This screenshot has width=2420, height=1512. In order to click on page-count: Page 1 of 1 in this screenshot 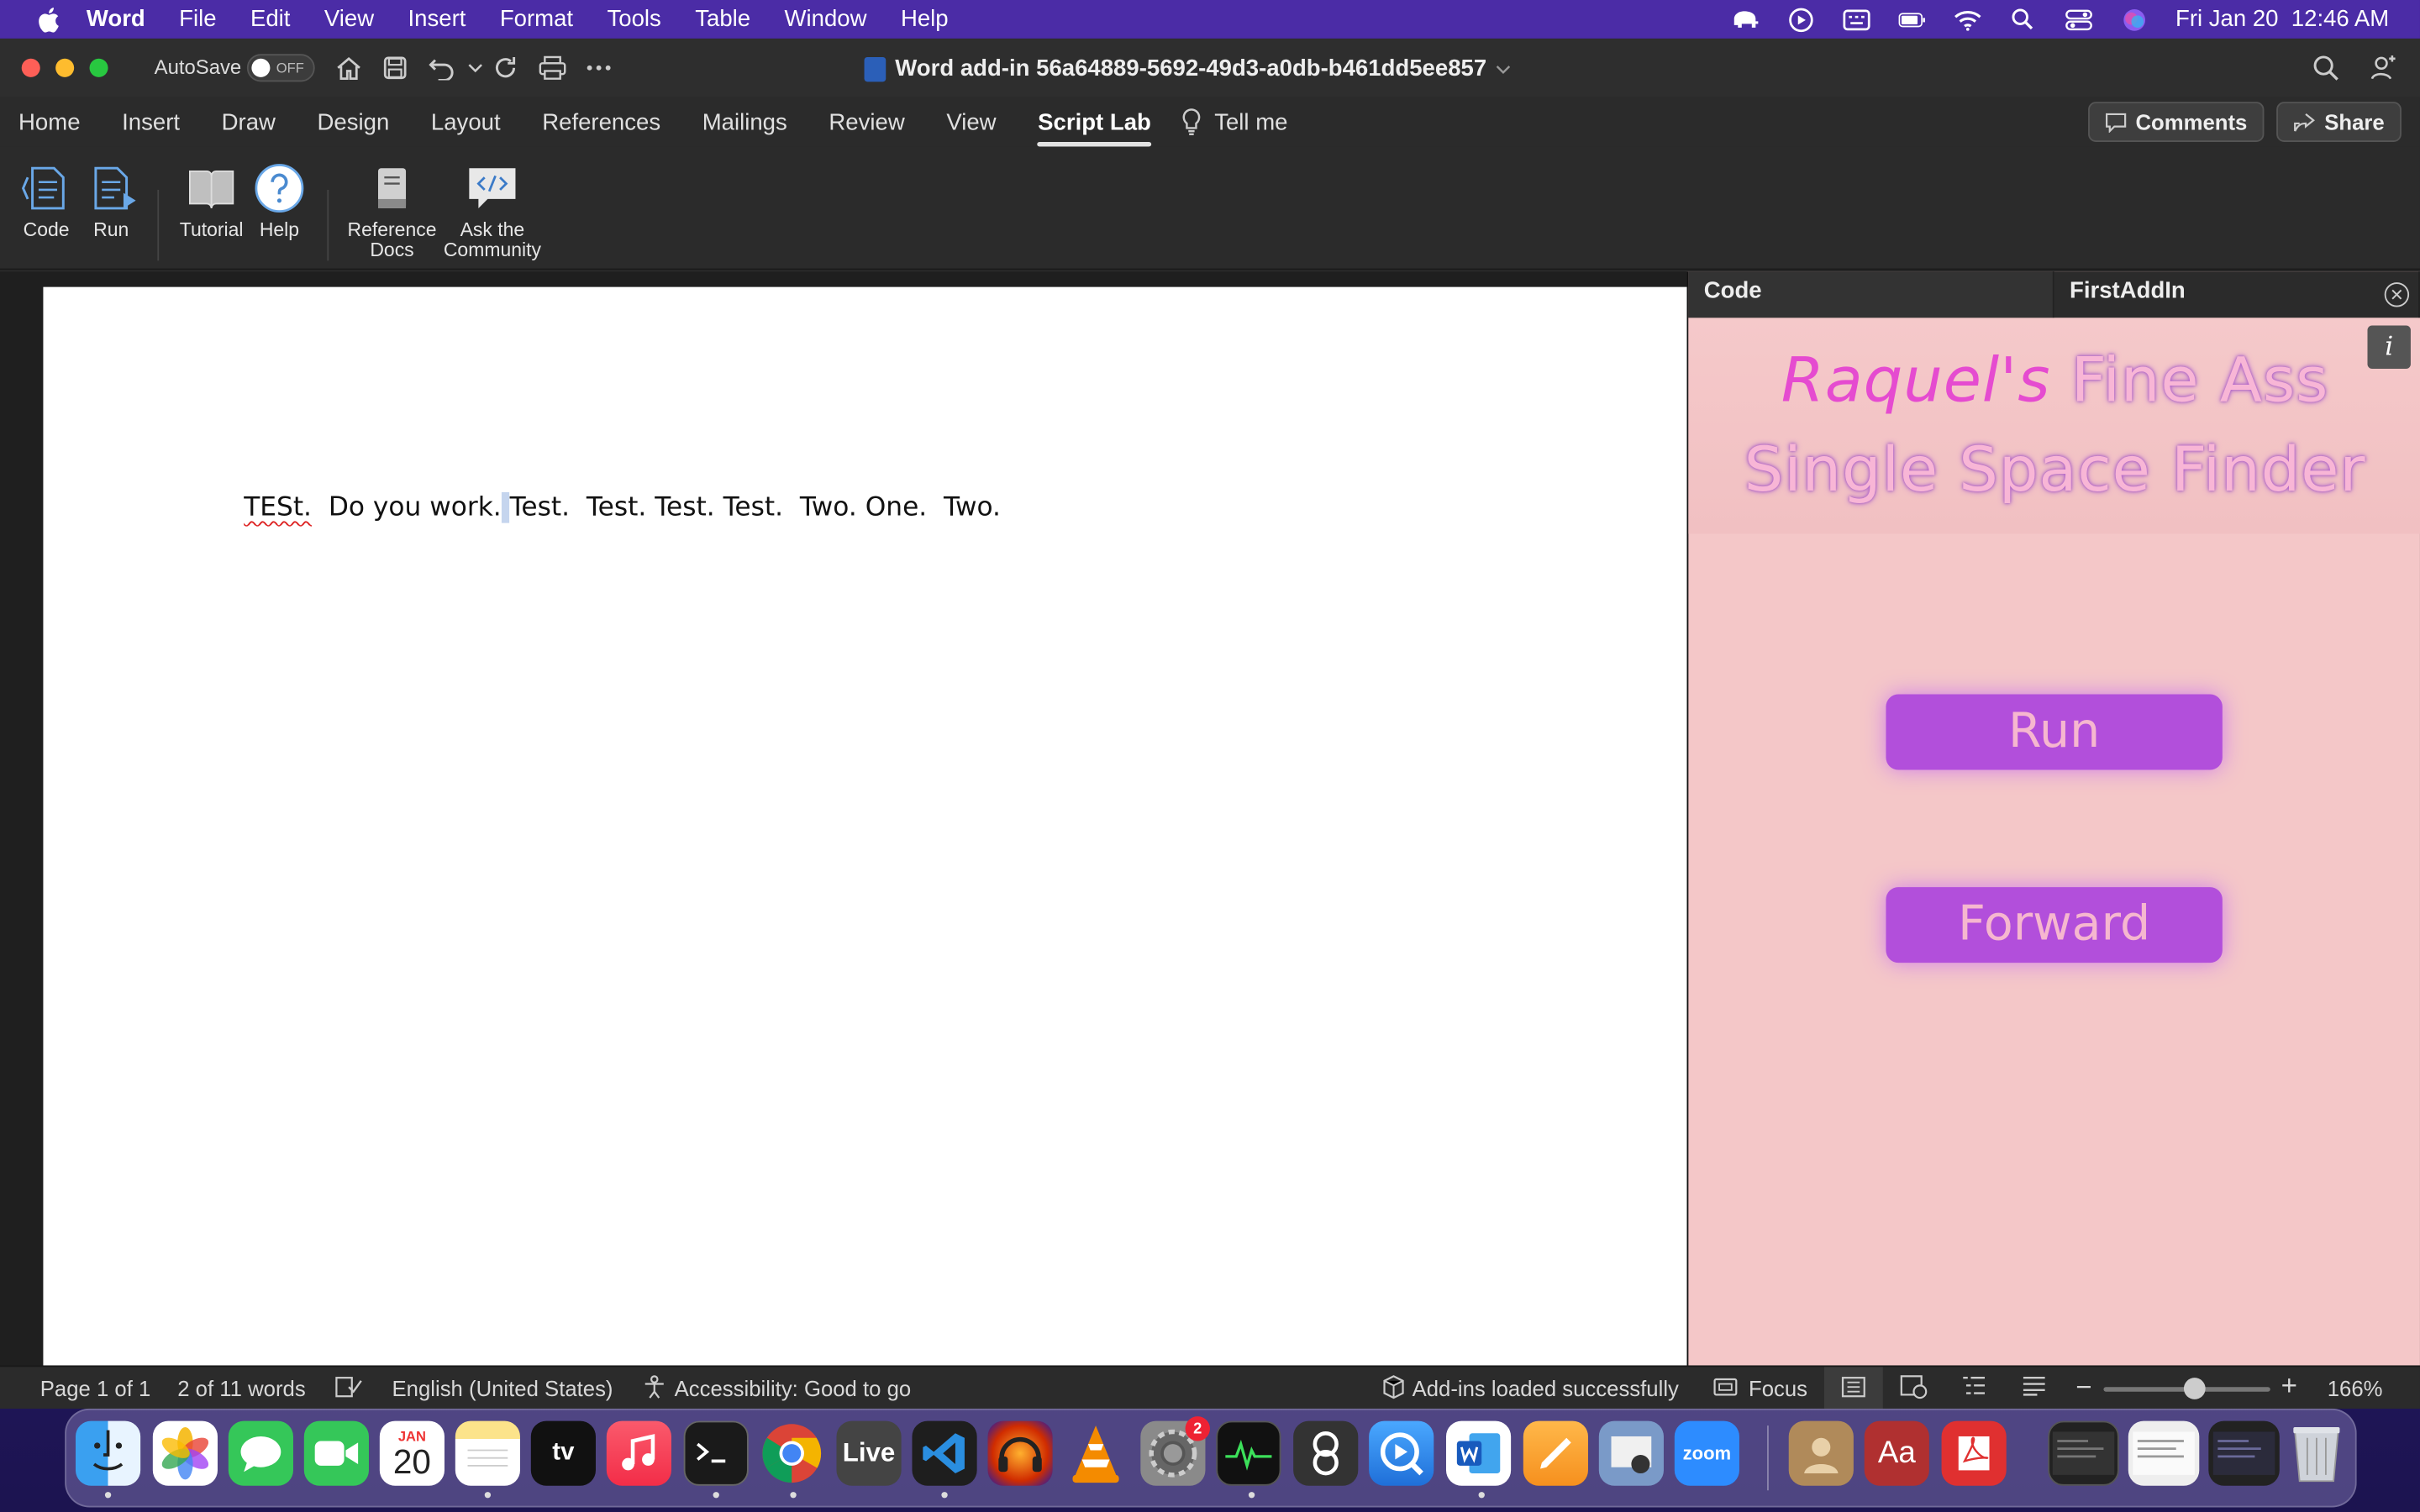, I will do `click(96, 1388)`.